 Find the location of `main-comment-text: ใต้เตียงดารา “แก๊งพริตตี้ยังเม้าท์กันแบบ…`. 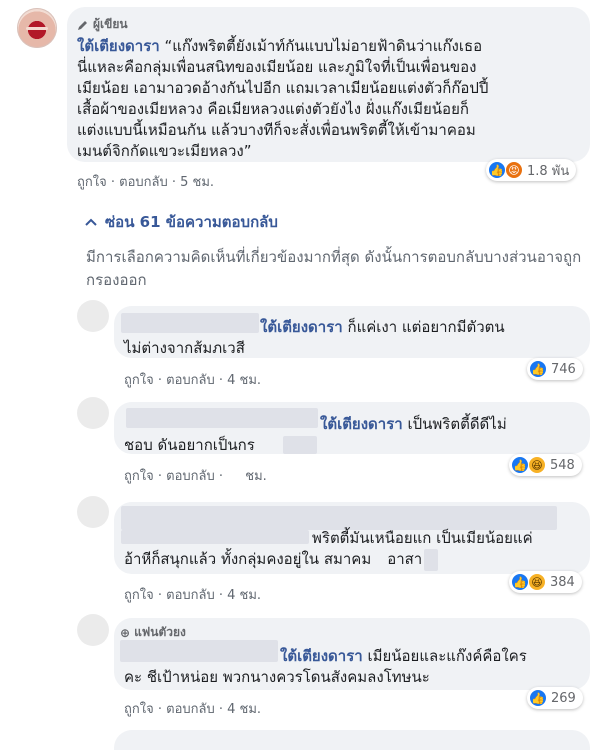

main-comment-text: ใต้เตียงดารา “แก๊งพริตตี้ยังเม้าท์กันแบบ… is located at coordinates (283, 98).